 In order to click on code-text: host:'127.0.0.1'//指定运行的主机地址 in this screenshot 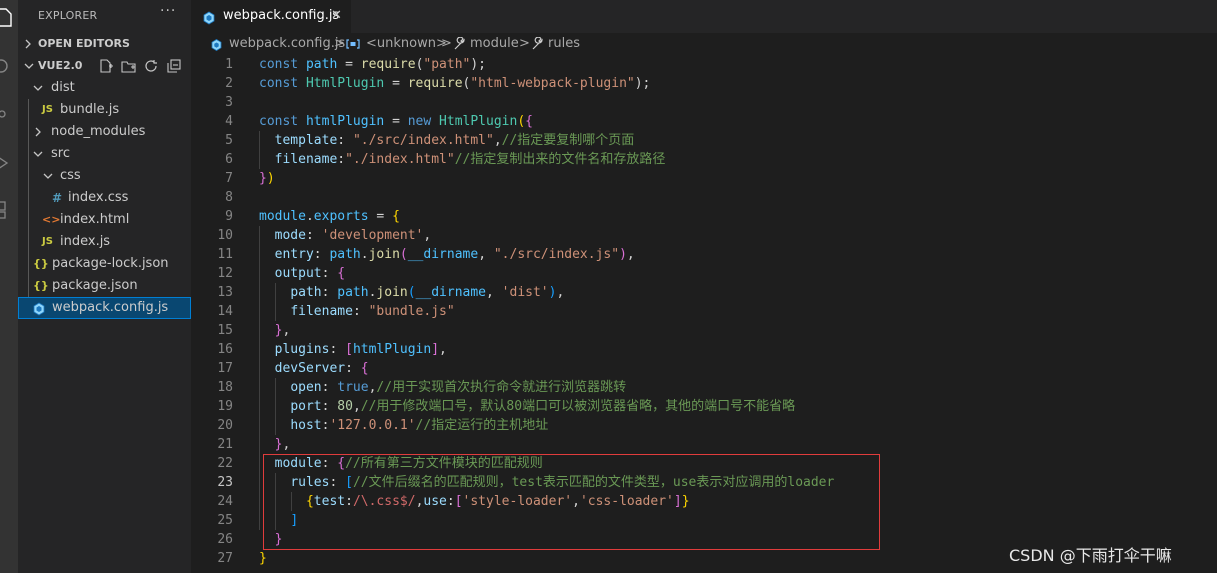, I will do `click(403, 425)`.